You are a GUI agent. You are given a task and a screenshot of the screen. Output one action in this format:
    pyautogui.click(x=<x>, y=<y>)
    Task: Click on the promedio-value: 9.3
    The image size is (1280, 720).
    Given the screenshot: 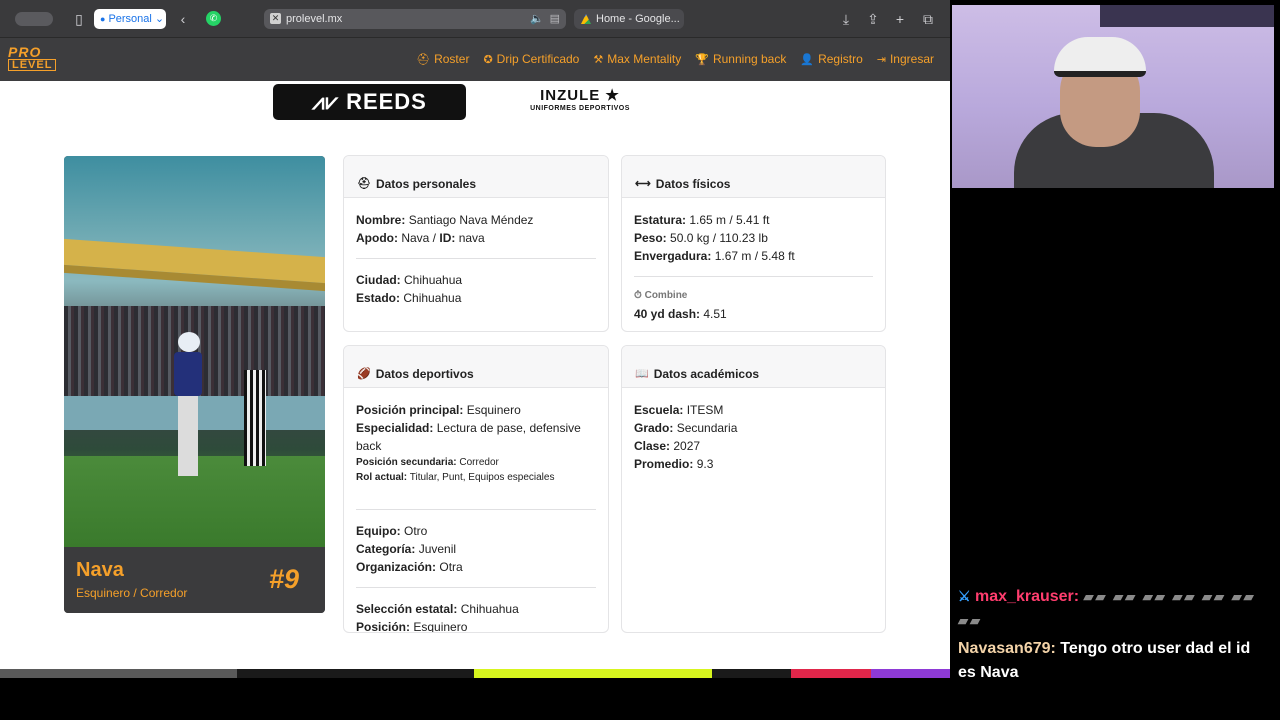 What is the action you would take?
    pyautogui.click(x=705, y=464)
    